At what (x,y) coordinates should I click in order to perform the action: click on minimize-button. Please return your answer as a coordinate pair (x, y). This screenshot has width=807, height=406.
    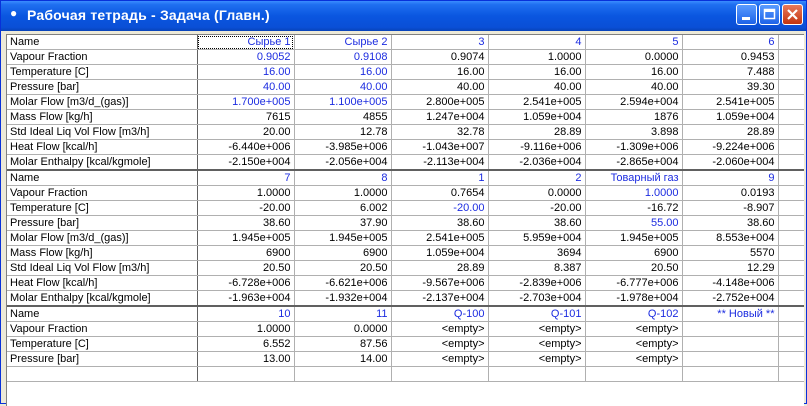
    Looking at the image, I should click on (746, 14).